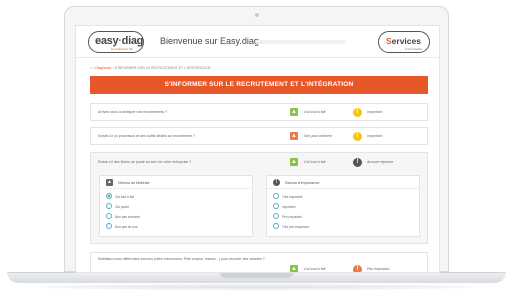 This screenshot has width=513, height=297. Describe the element at coordinates (289, 206) in the screenshot. I see `option-label: Important` at that location.